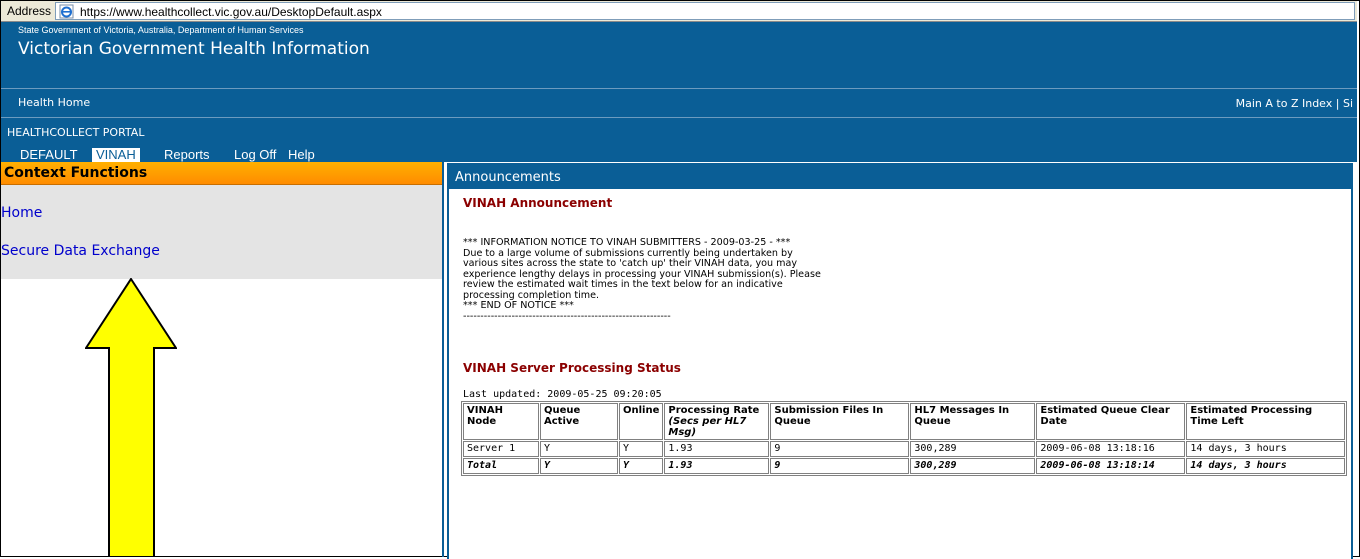 This screenshot has width=1360, height=559. I want to click on rate-label: Processing Rate, so click(714, 410).